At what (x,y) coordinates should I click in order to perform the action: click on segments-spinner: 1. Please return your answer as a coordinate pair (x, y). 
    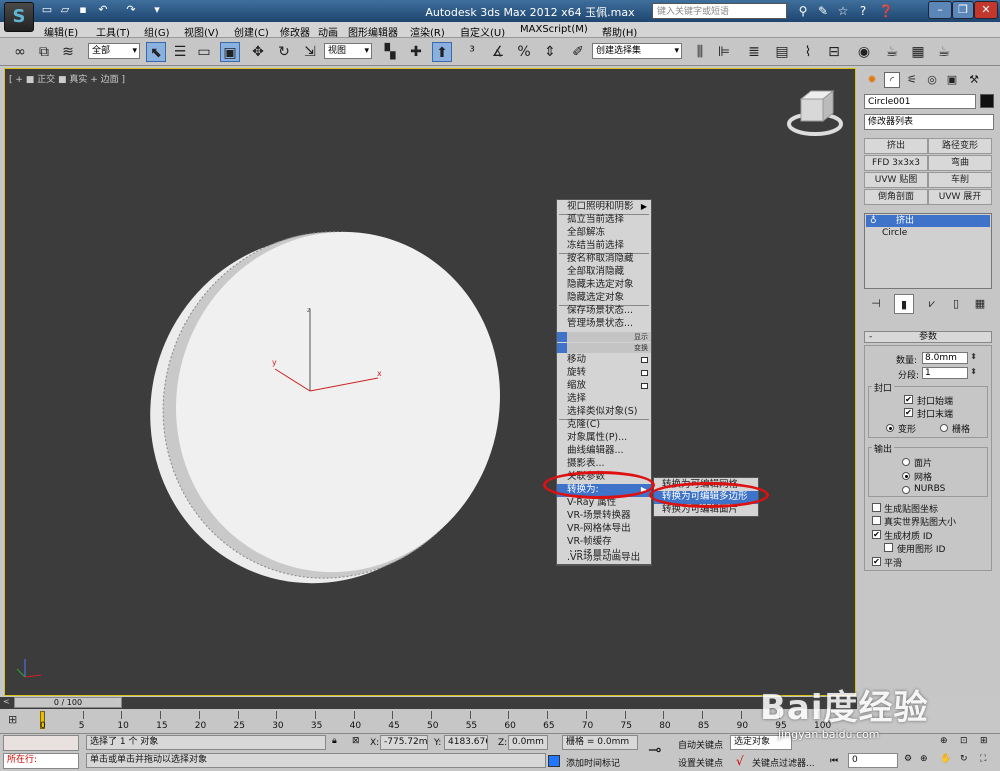
    Looking at the image, I should click on (949, 373).